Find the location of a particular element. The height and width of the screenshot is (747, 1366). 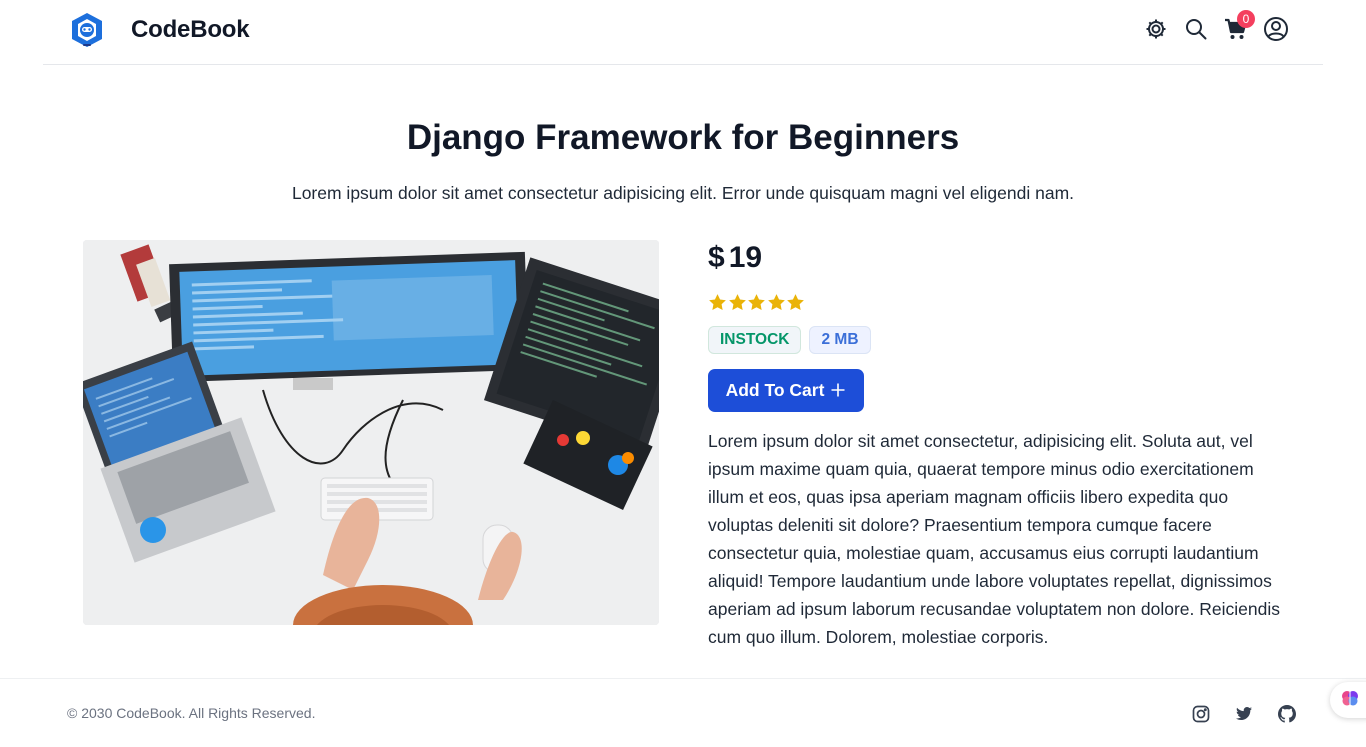

cart-icon: 0 is located at coordinates (1239, 26).